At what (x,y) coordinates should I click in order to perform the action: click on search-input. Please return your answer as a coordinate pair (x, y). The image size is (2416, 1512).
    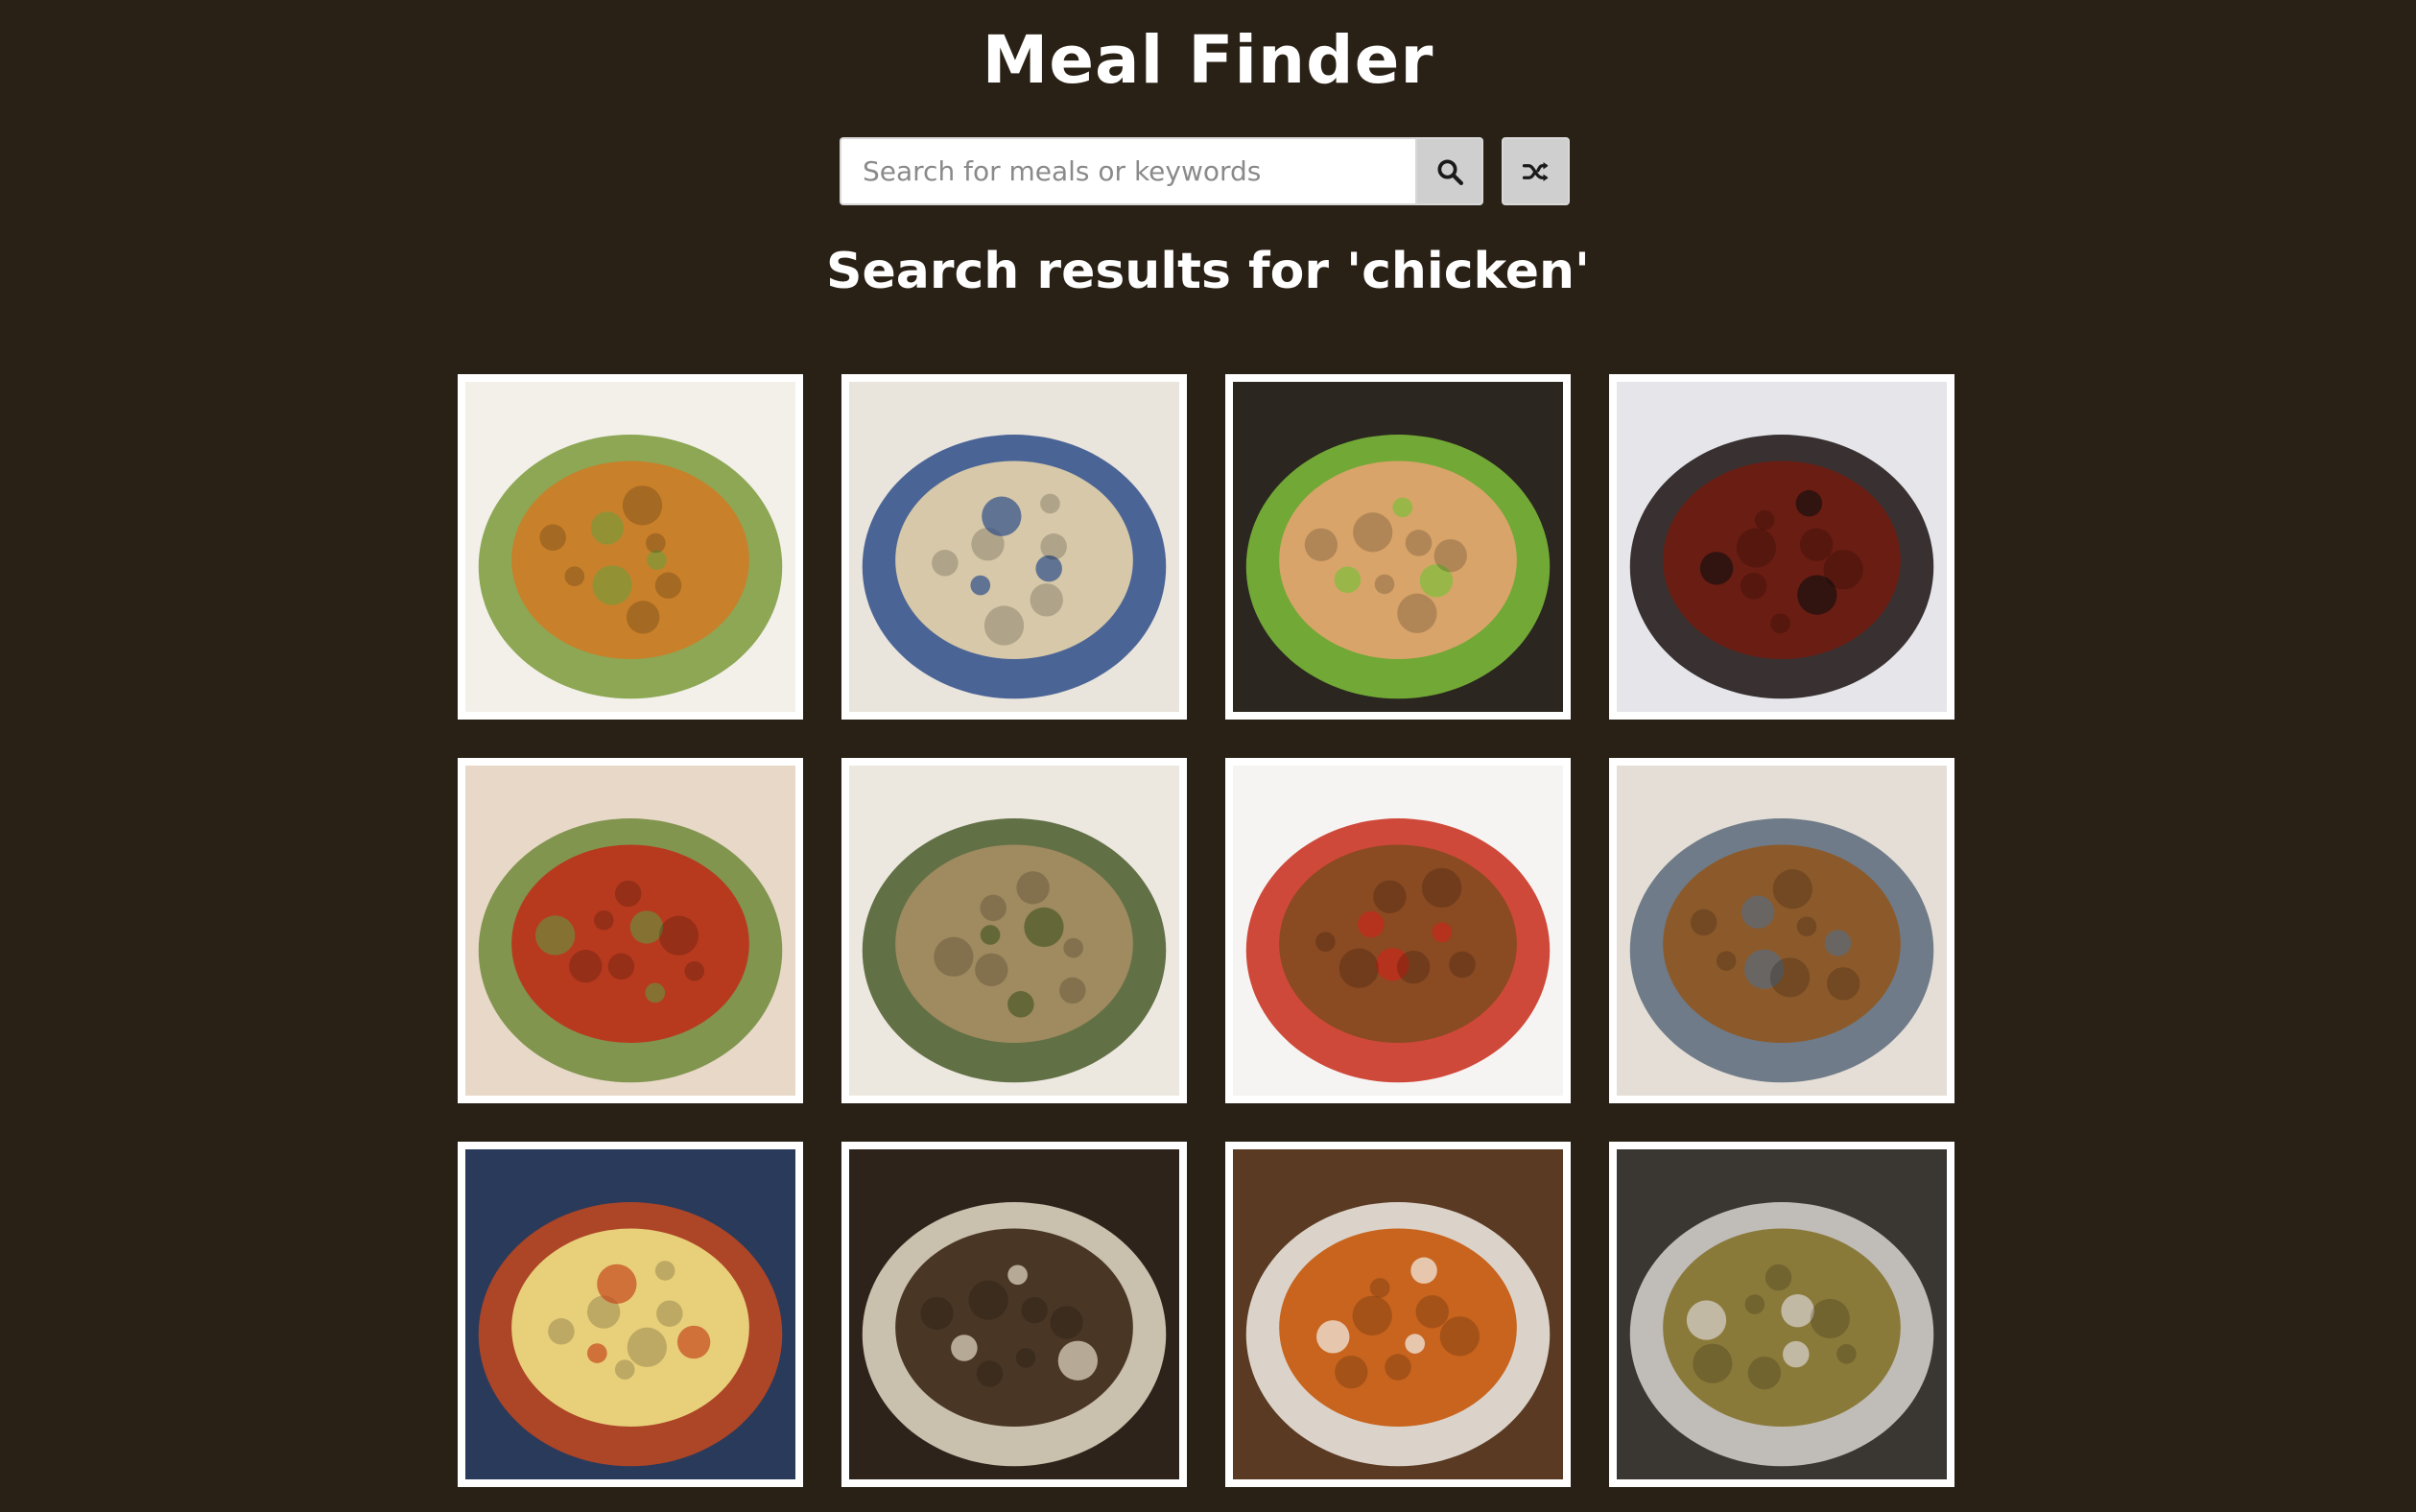
    Looking at the image, I should click on (1127, 171).